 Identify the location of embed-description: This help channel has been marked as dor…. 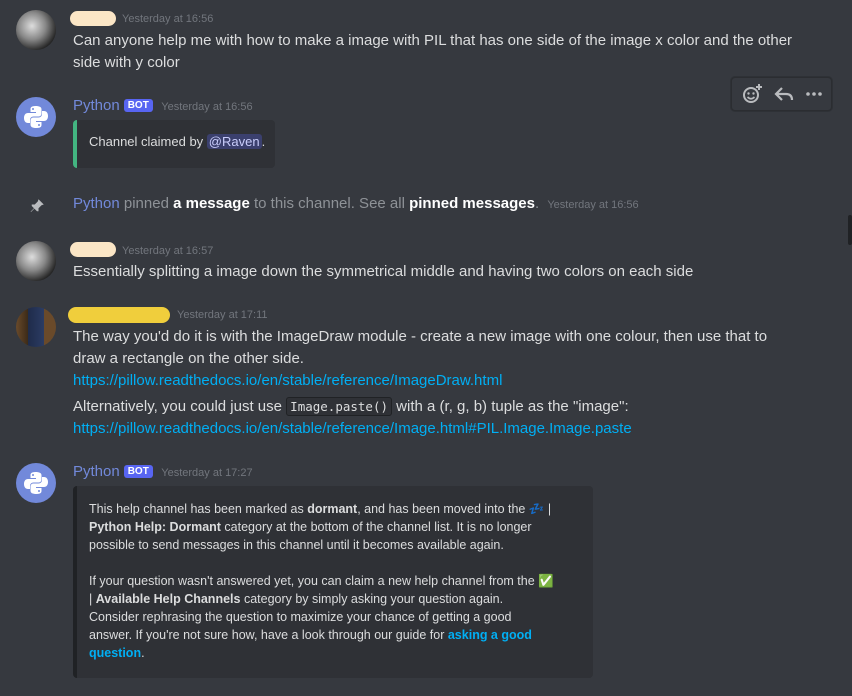
(321, 581).